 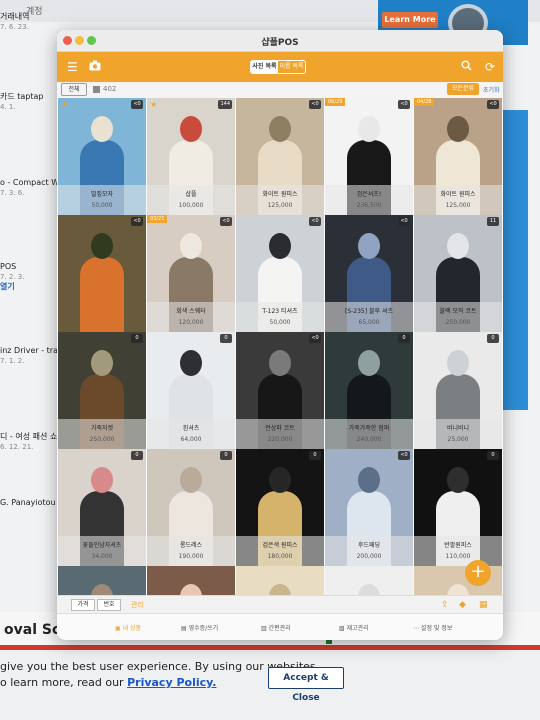 I want to click on product-price: 64,000, so click(x=191, y=439).